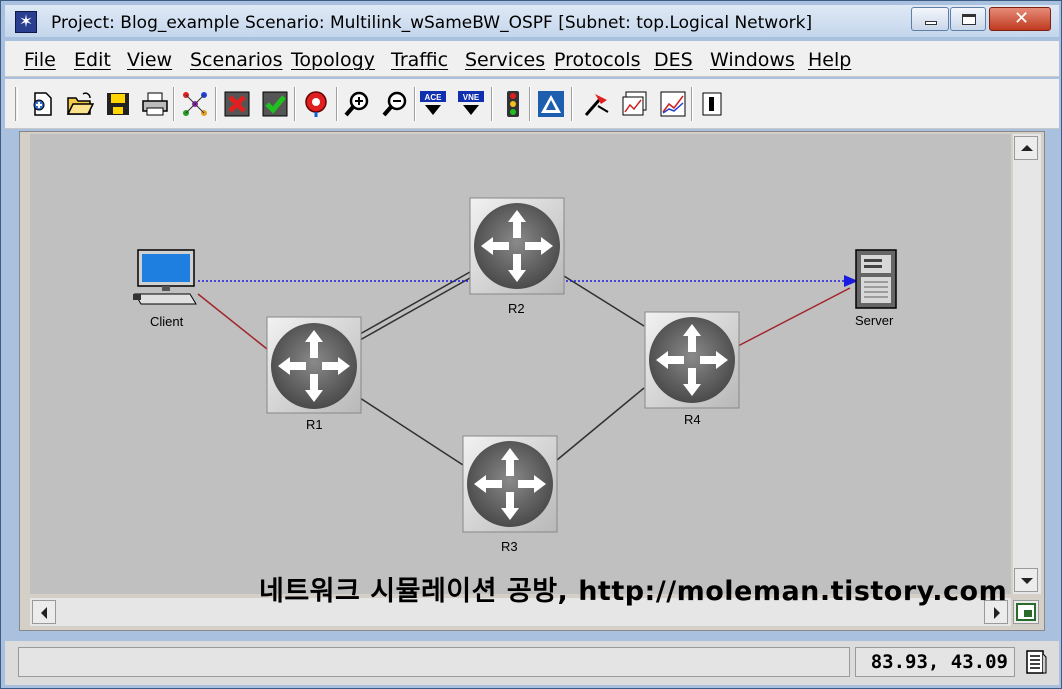 This screenshot has height=689, width=1062. I want to click on new-file-icon, so click(43, 104).